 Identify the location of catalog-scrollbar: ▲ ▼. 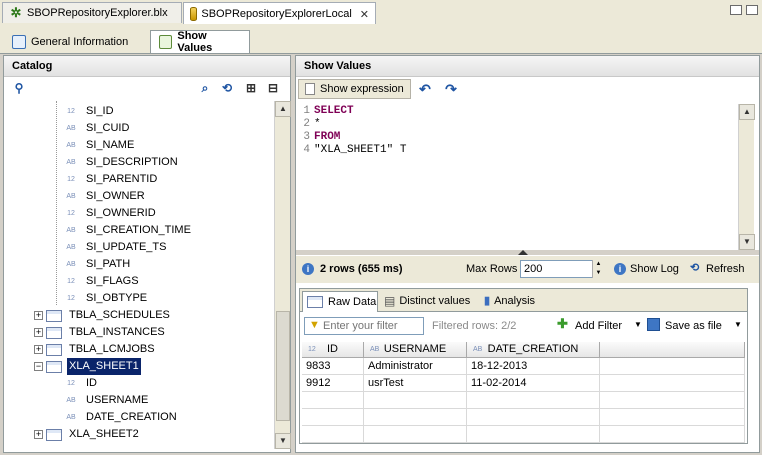
(282, 275).